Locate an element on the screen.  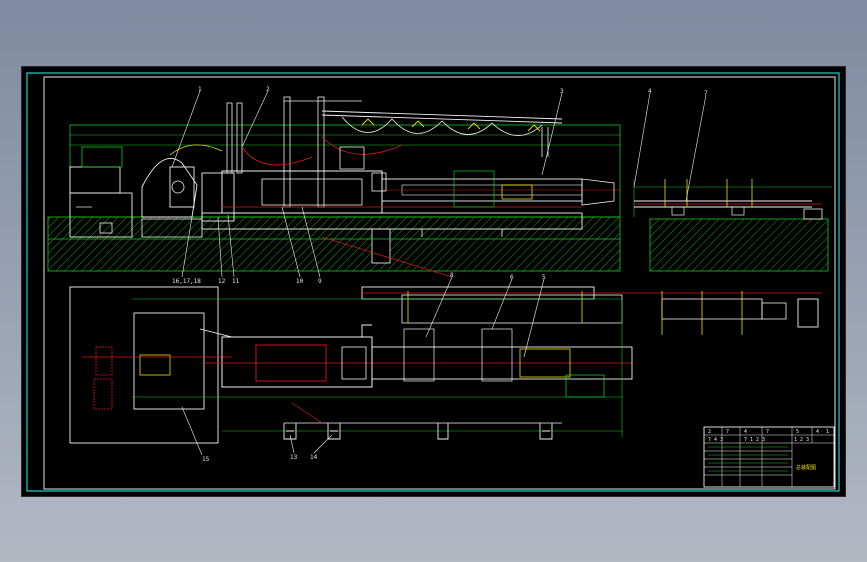
callout-15: 15 is located at coordinates (206, 459).